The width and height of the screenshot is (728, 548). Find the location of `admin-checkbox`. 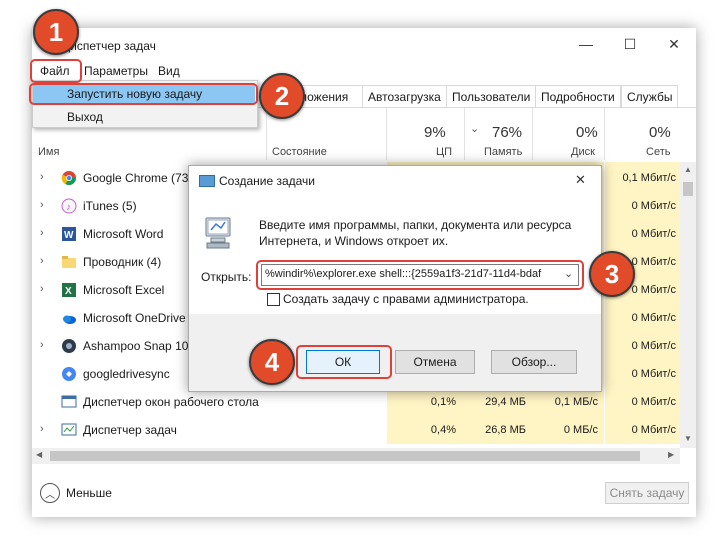

admin-checkbox is located at coordinates (273, 299).